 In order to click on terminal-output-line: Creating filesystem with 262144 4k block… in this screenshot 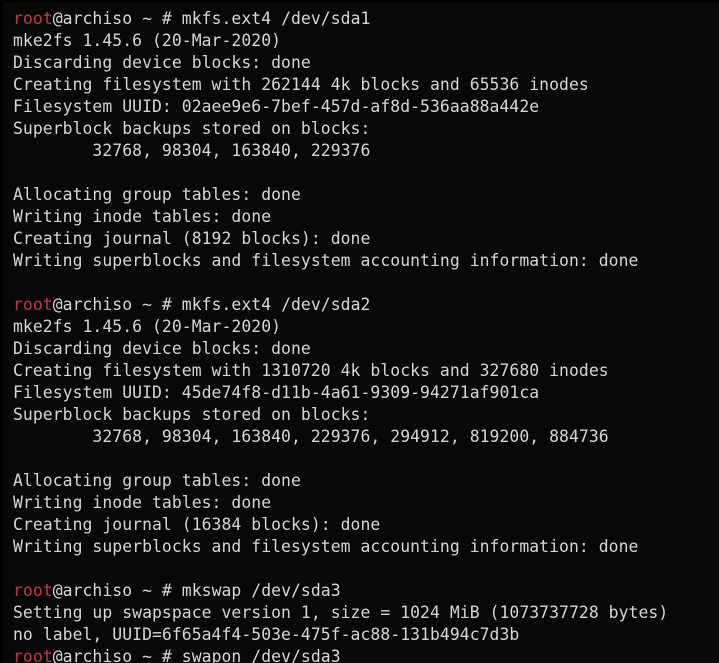, I will do `click(366, 85)`.